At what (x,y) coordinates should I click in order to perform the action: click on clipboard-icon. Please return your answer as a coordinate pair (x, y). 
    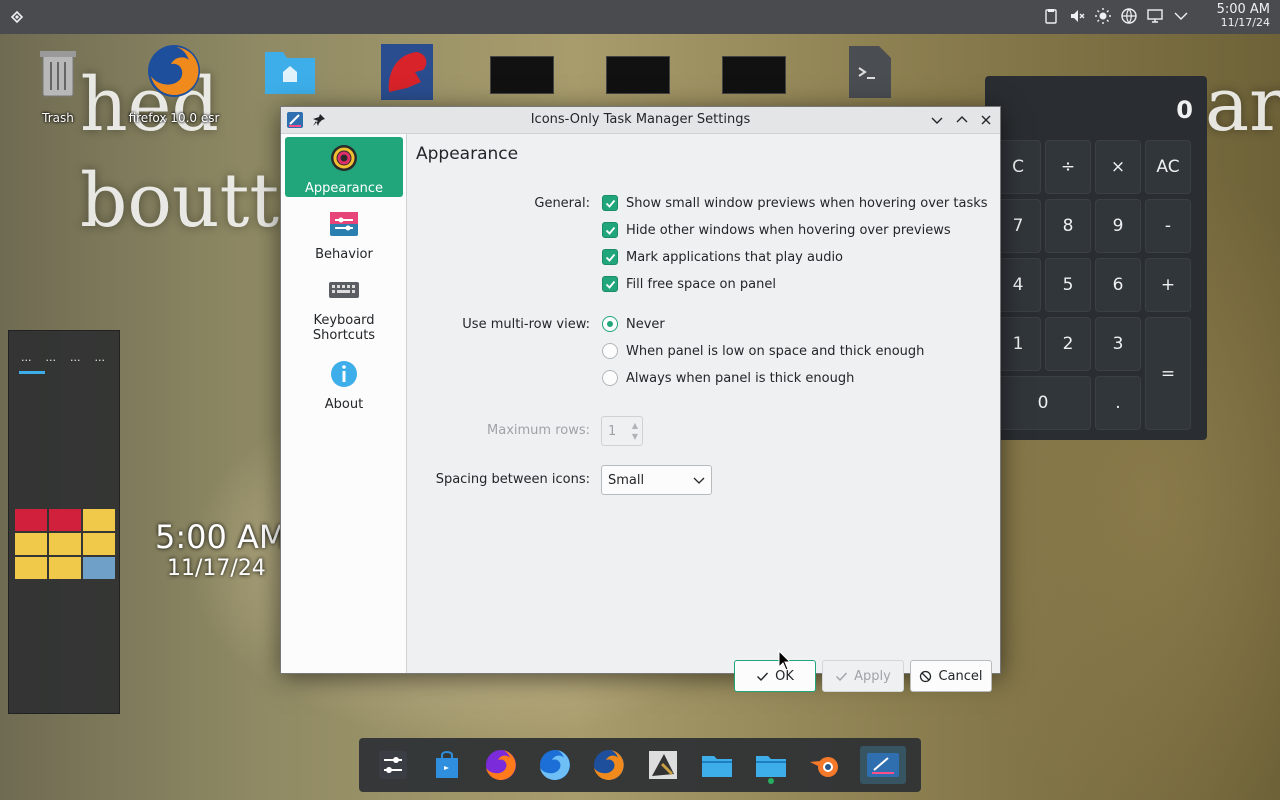
    Looking at the image, I should click on (1051, 16).